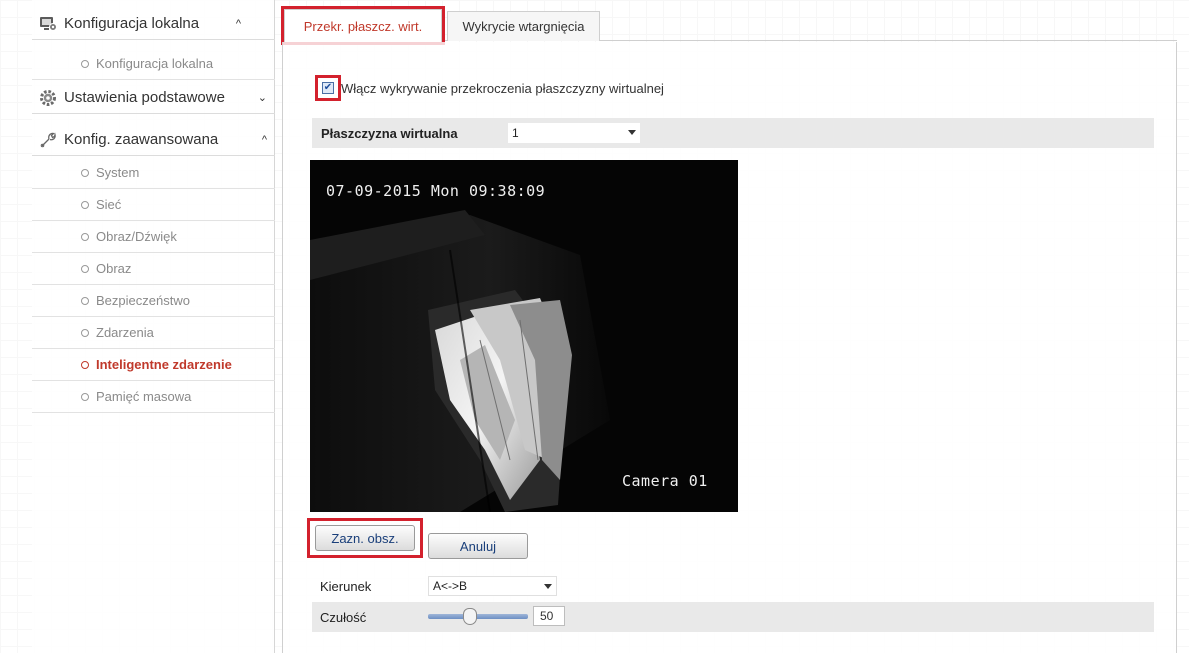 Image resolution: width=1189 pixels, height=653 pixels. What do you see at coordinates (492, 586) in the screenshot?
I see `direction-select: A<->B` at bounding box center [492, 586].